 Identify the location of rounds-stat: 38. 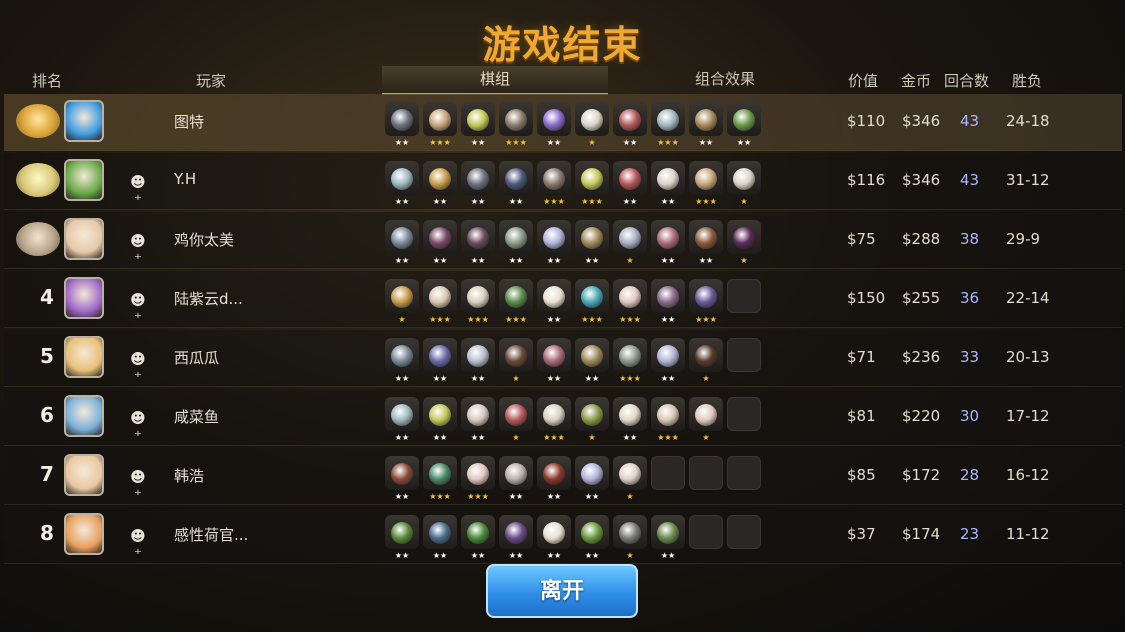
(970, 239).